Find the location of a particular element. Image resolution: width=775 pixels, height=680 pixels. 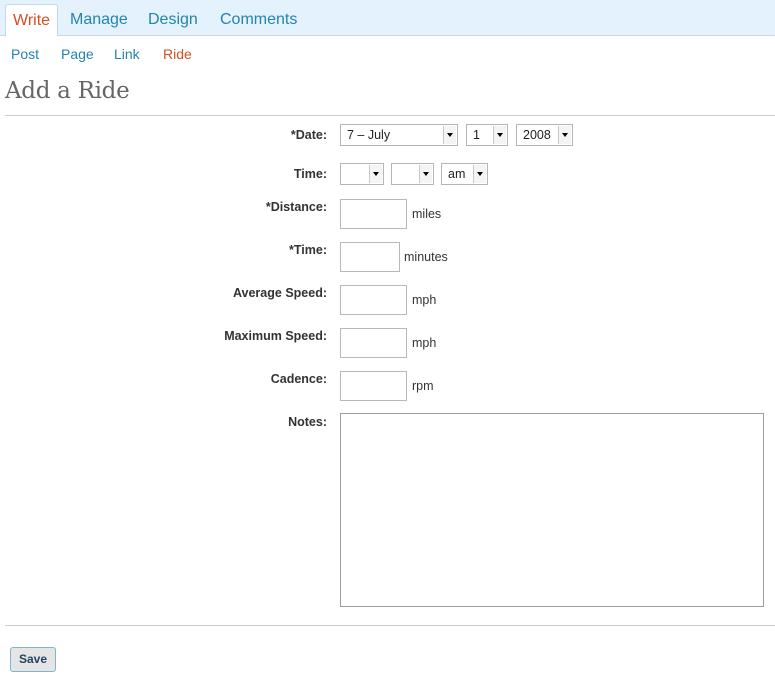

form-footer-divider is located at coordinates (390, 625).